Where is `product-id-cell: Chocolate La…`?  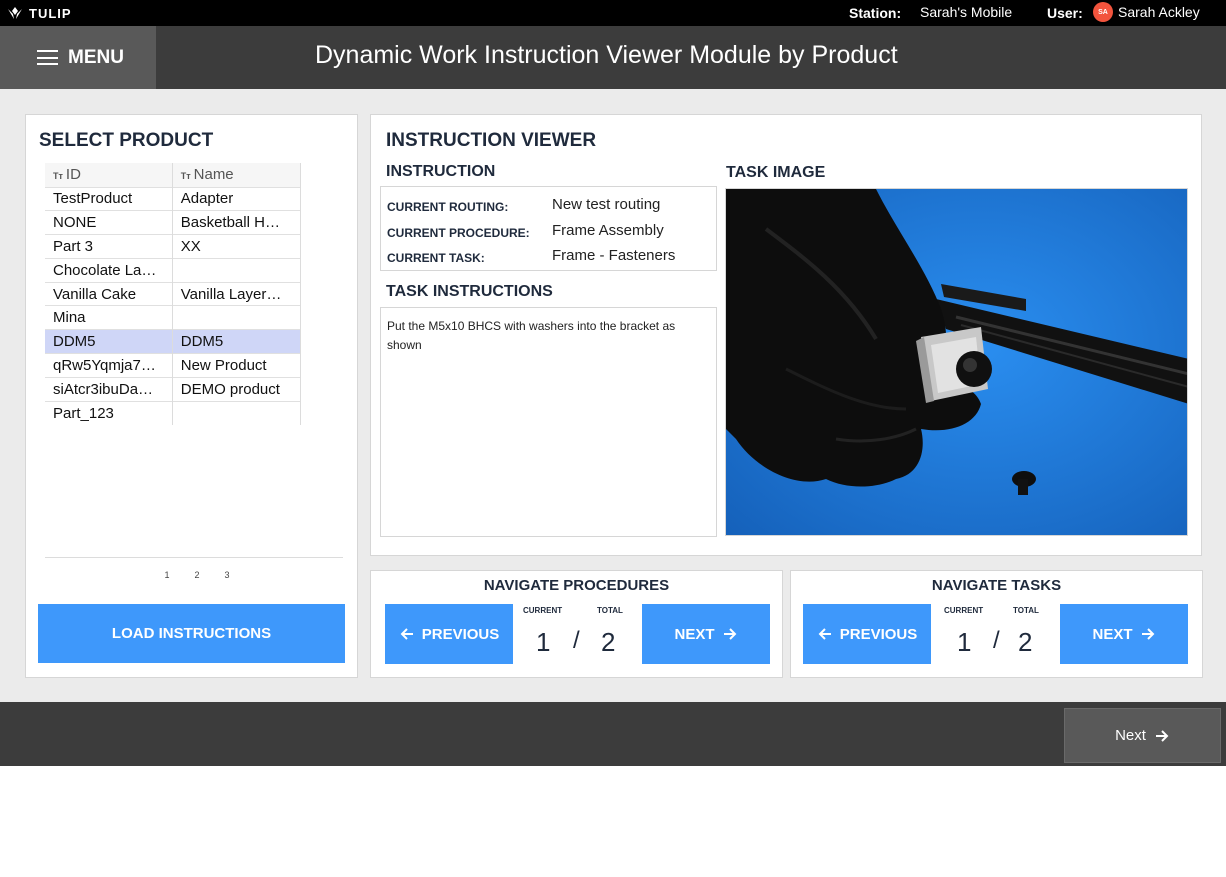
product-id-cell: Chocolate La… is located at coordinates (109, 270).